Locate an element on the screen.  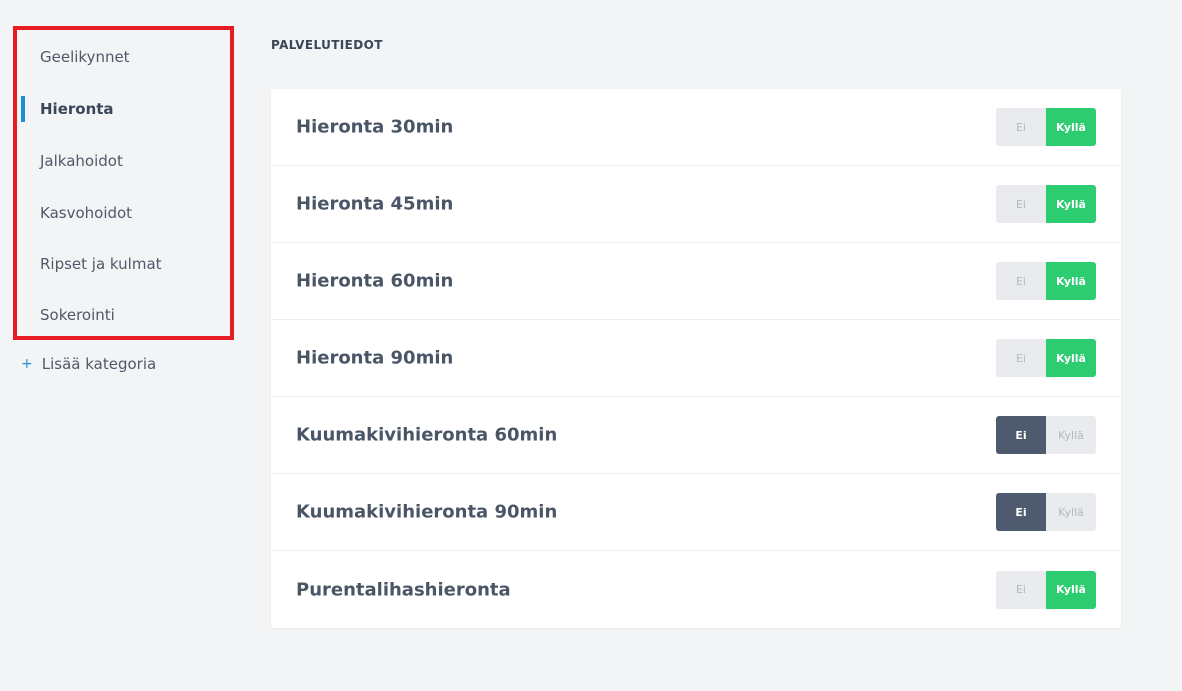
sidebar-item-sokerointi: Sokerointi is located at coordinates (123, 315).